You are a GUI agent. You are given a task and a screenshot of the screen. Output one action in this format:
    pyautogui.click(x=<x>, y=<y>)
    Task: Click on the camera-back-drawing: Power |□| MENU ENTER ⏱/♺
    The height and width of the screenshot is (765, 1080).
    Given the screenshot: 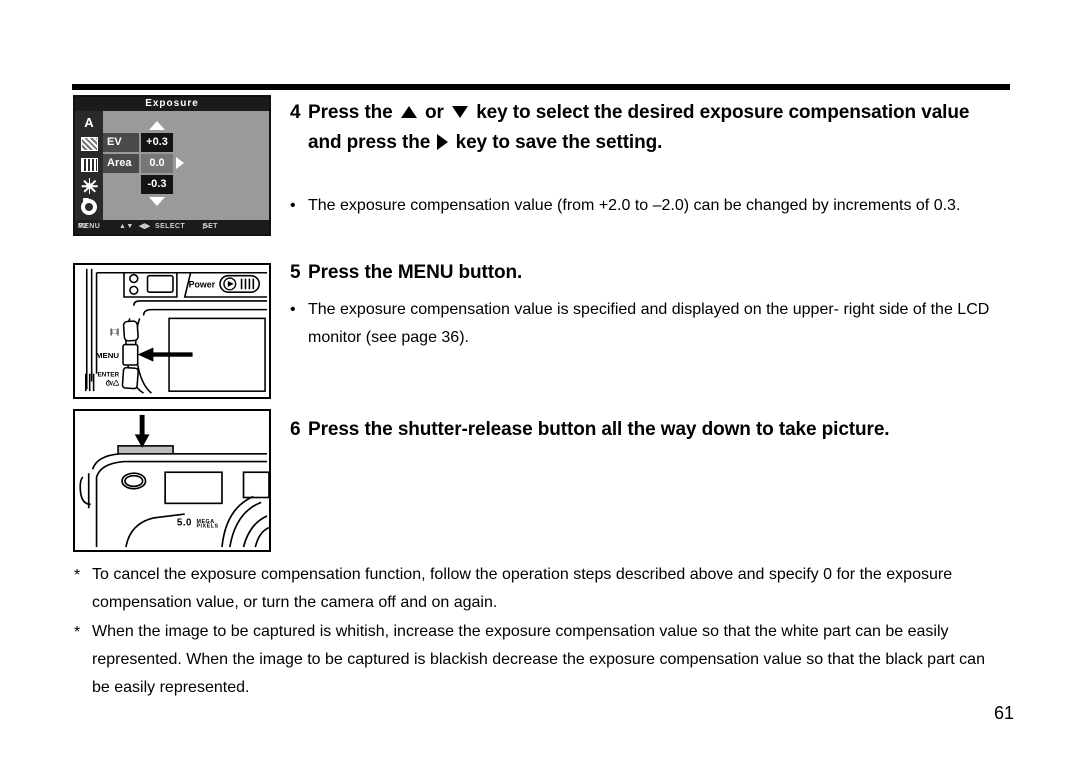 What is the action you would take?
    pyautogui.click(x=176, y=331)
    